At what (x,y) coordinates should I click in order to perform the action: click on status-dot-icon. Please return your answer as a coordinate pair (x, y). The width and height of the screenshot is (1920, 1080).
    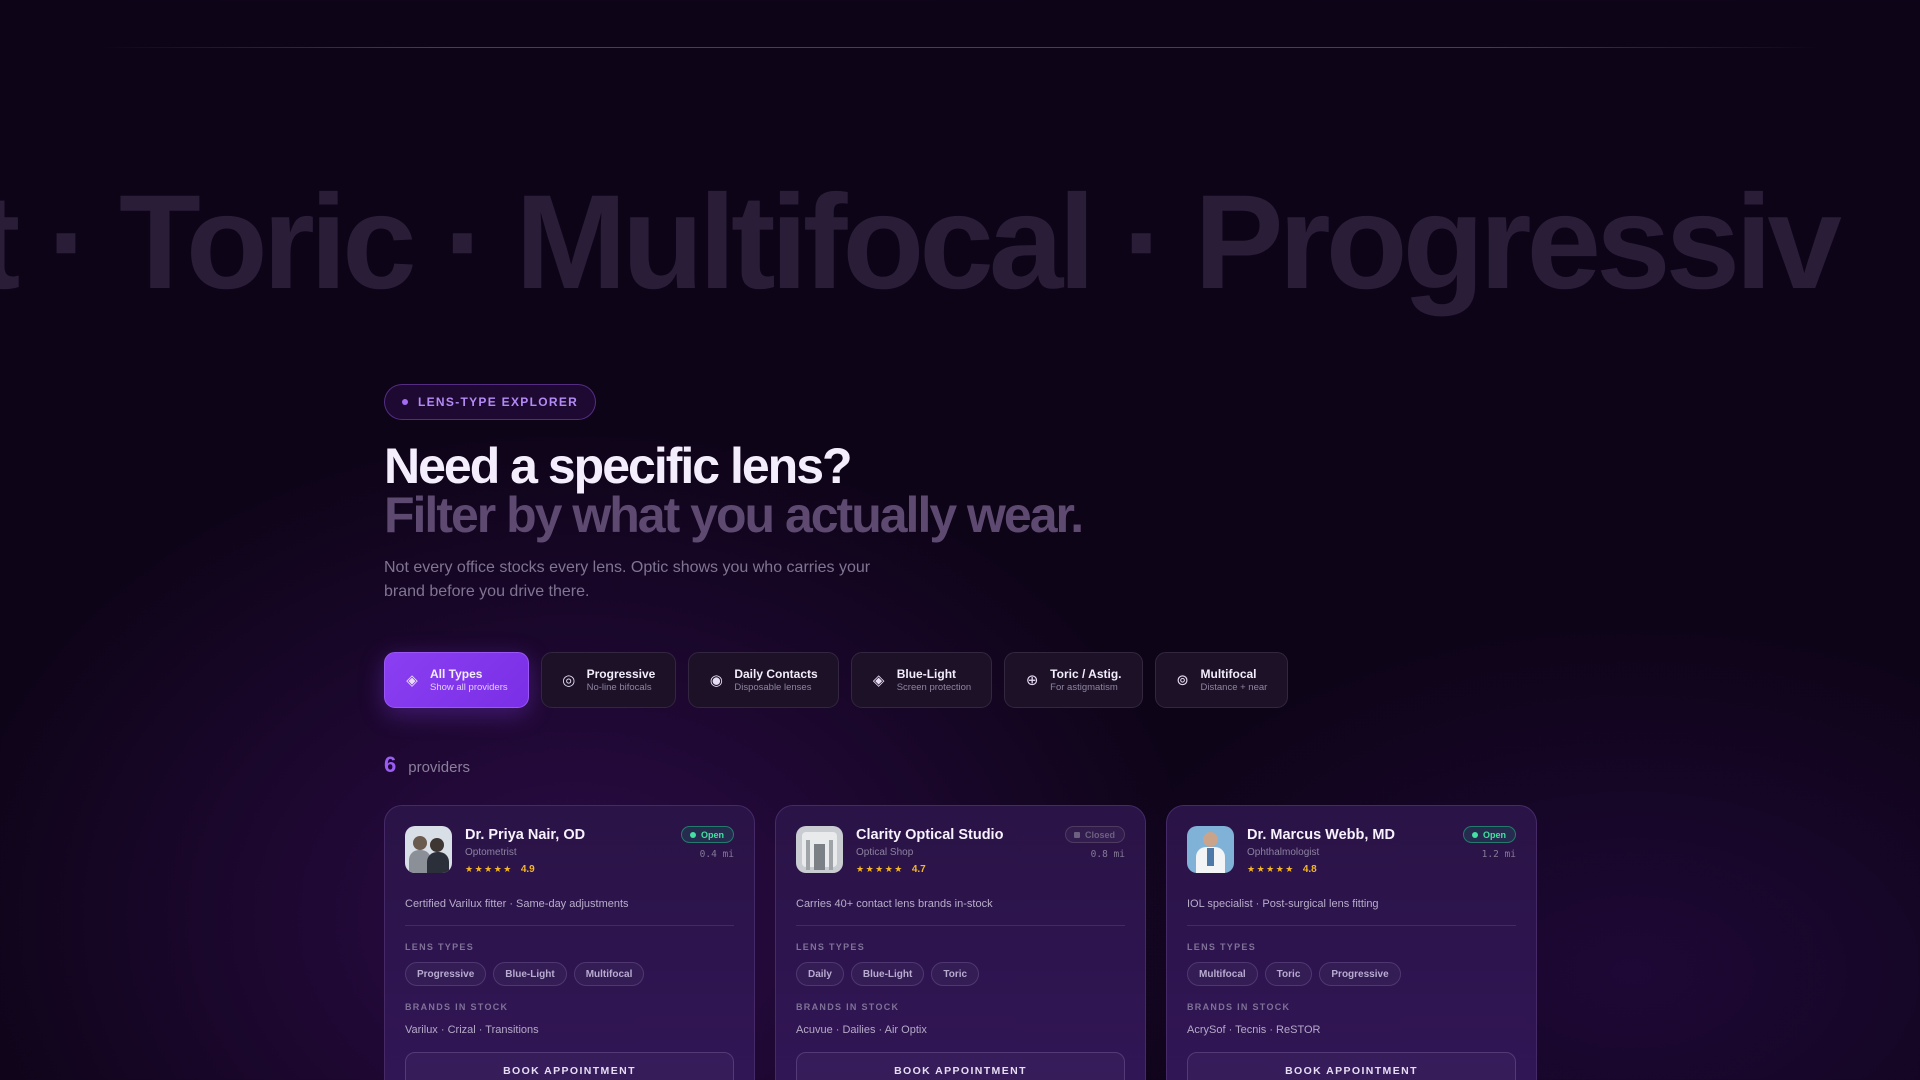
    Looking at the image, I should click on (692, 834).